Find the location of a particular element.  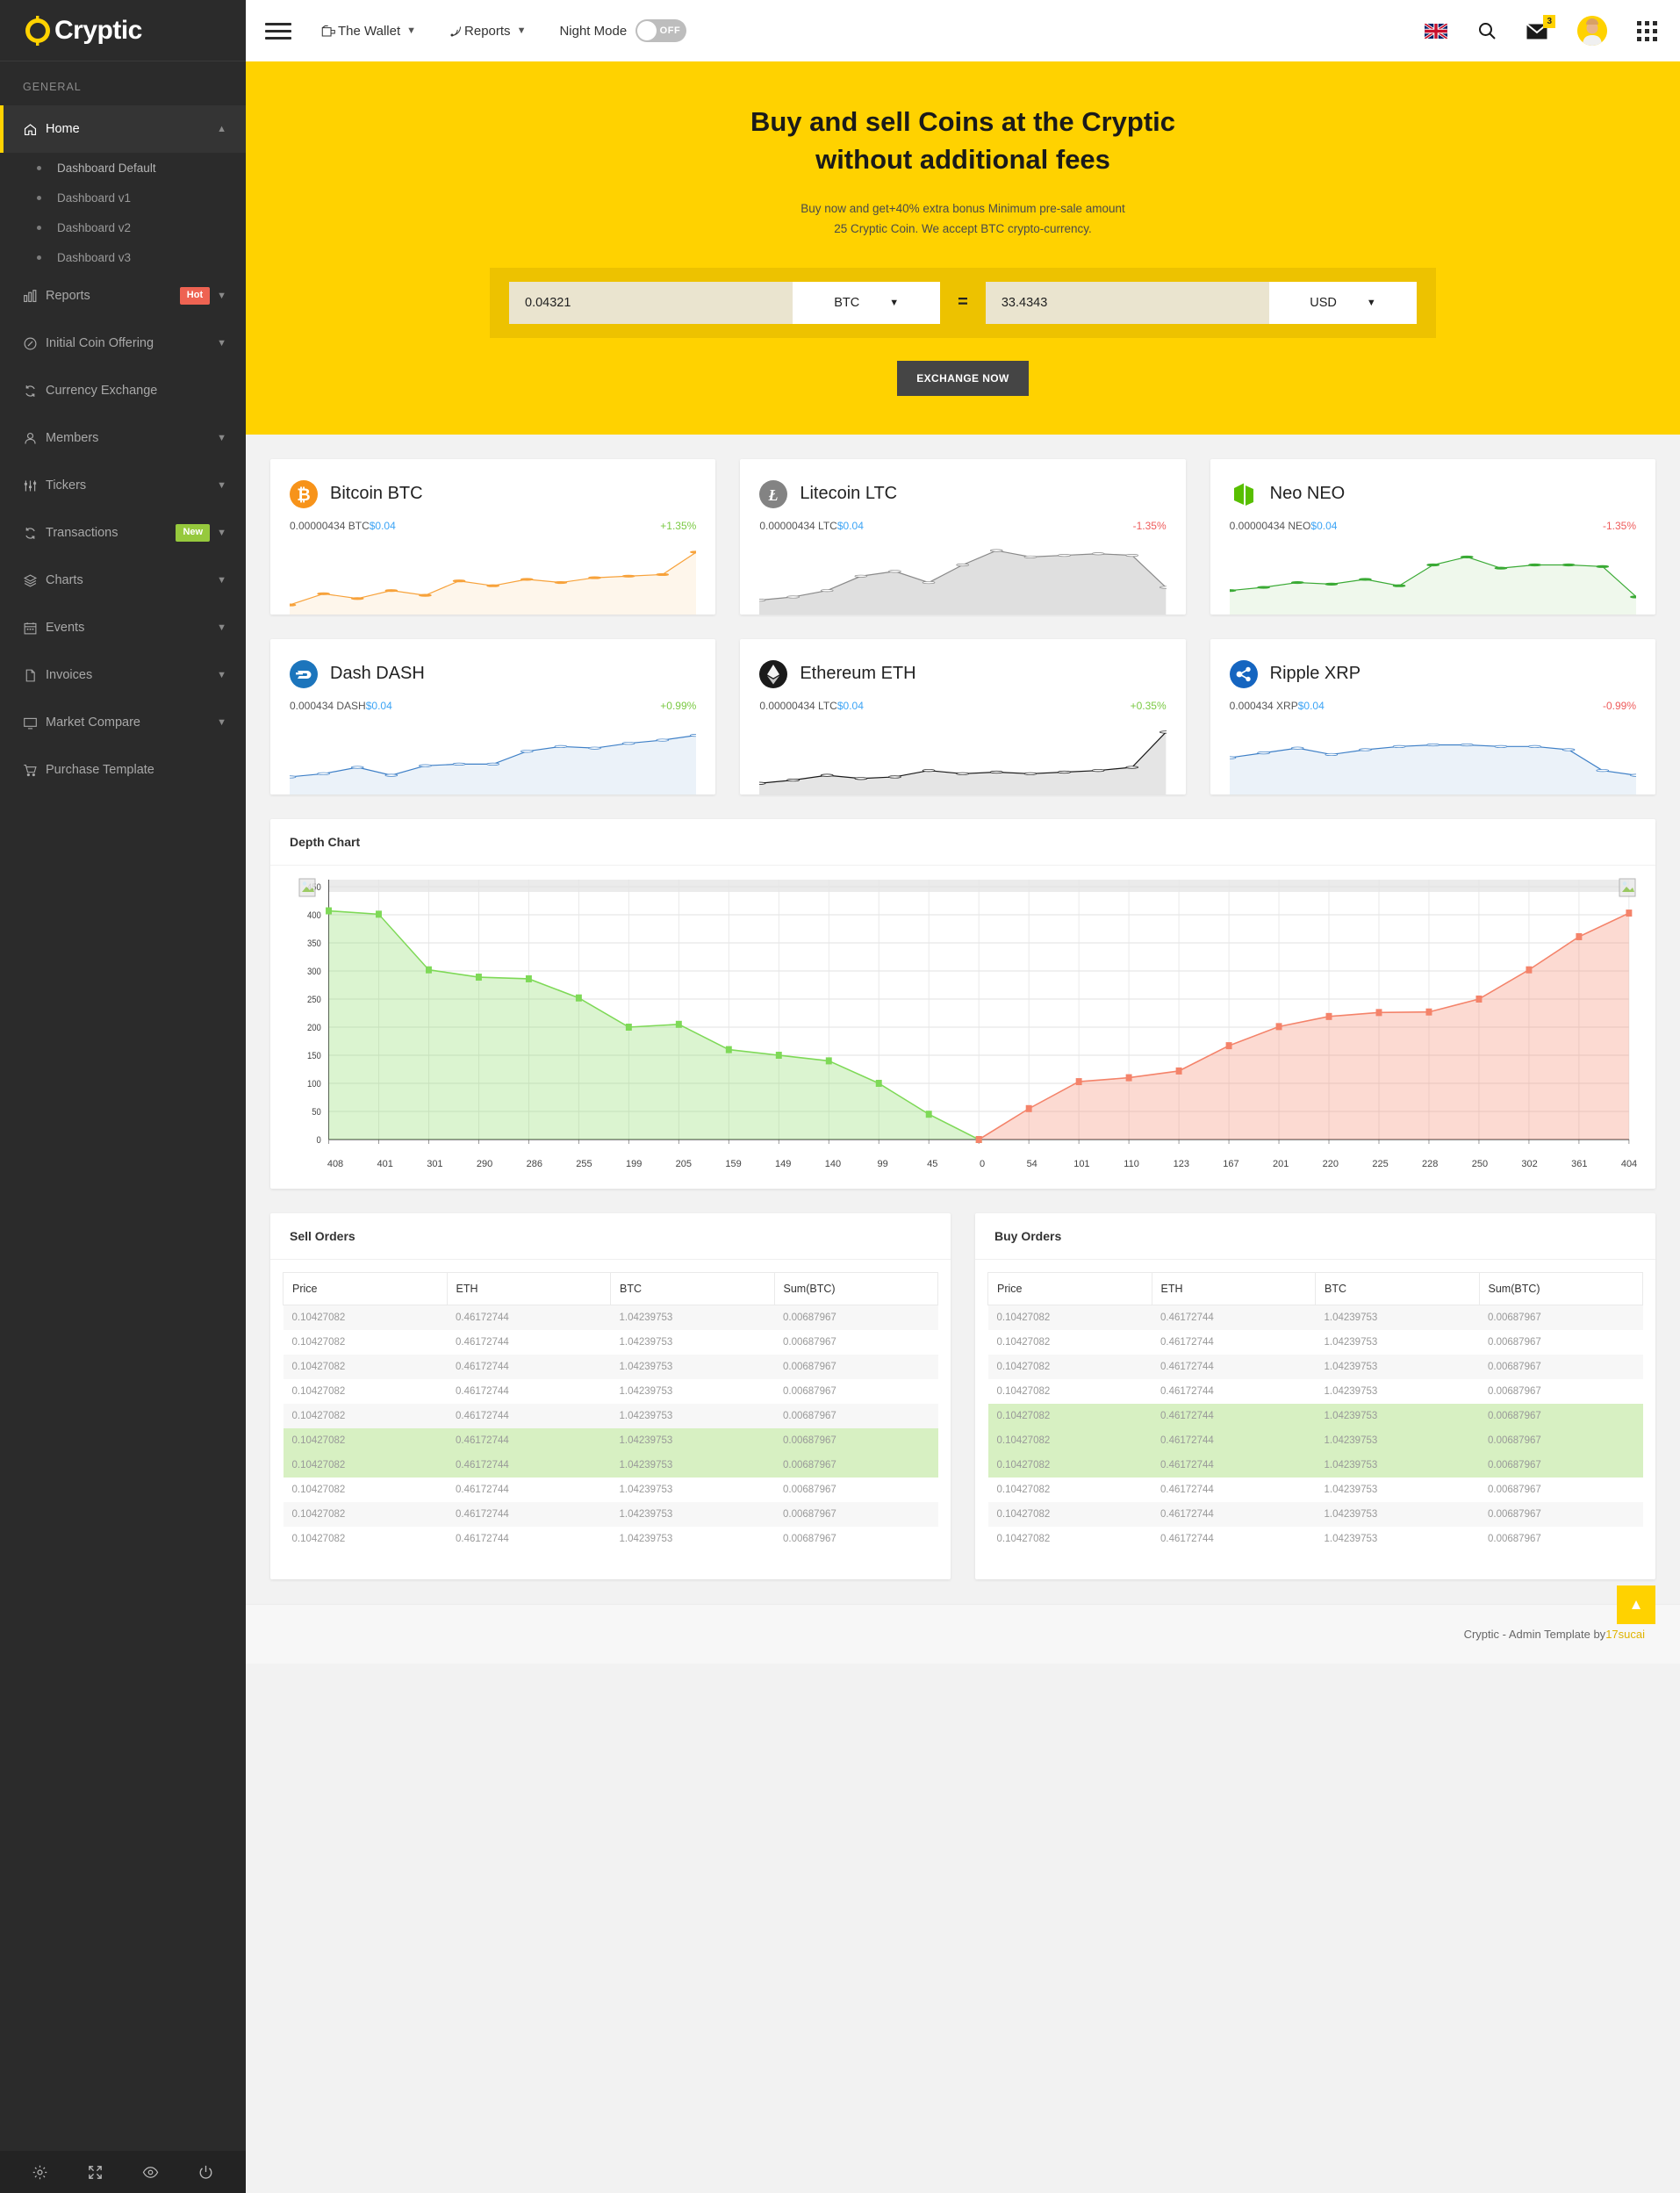

sidebar-item-label: Charts is located at coordinates (64, 580).